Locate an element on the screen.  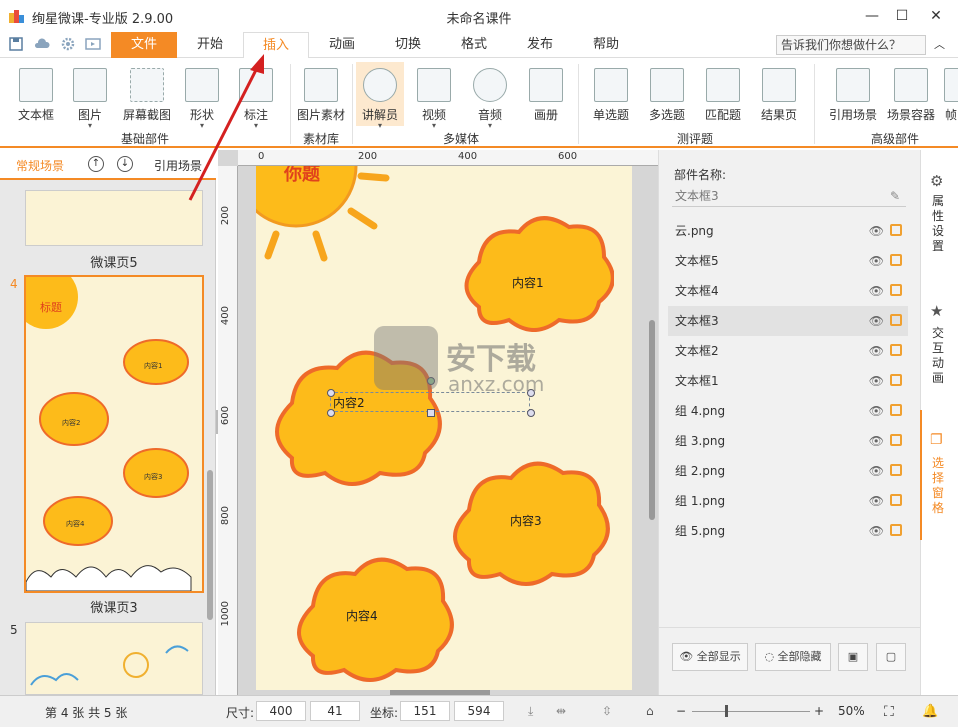
thumbnail-page-3-selected: 标题 内容1 内容2 内容3 内容4 is located at coordinates (114, 434).